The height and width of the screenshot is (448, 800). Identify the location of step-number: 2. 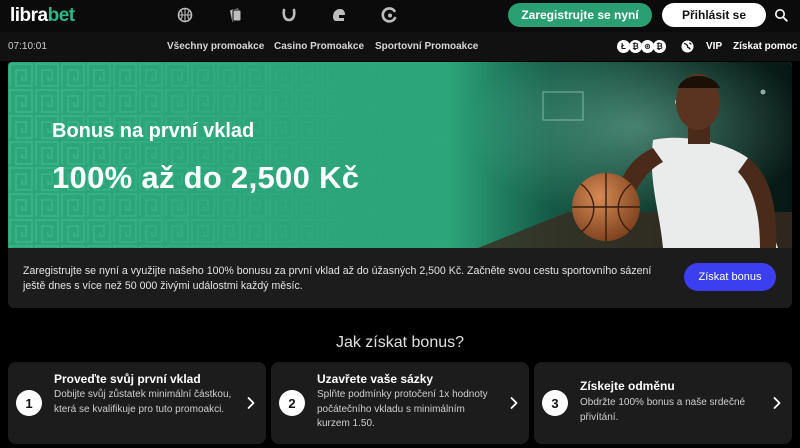
(292, 403).